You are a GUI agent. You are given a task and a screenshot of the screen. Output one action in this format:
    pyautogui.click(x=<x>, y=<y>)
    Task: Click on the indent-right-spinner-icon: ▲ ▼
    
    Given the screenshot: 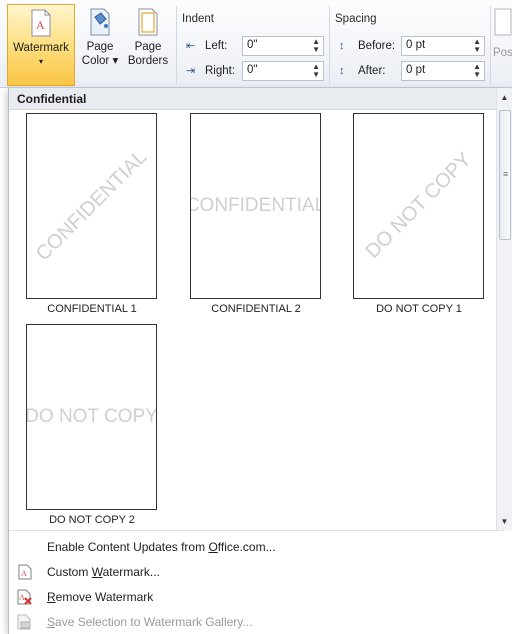 What is the action you would take?
    pyautogui.click(x=316, y=71)
    